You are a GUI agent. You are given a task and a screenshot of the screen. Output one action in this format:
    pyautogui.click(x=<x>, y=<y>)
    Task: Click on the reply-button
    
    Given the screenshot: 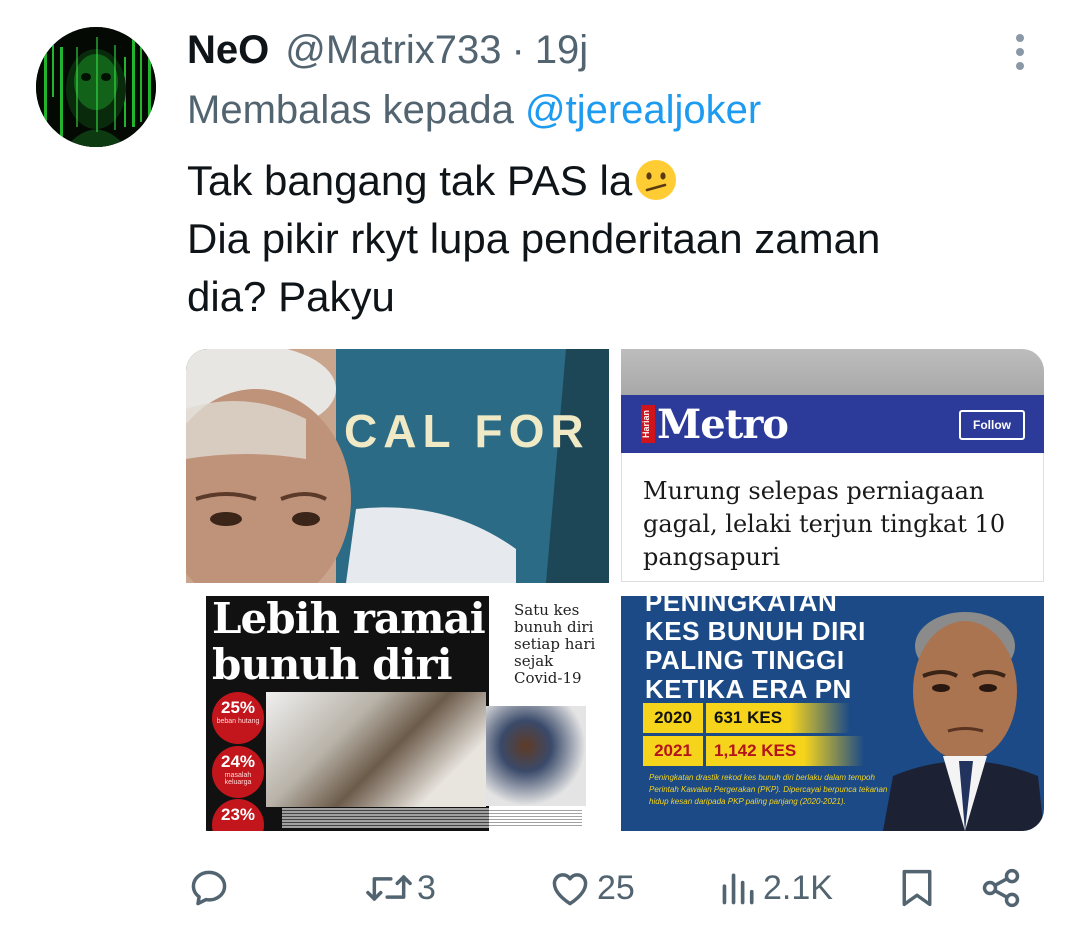 What is the action you would take?
    pyautogui.click(x=211, y=888)
    